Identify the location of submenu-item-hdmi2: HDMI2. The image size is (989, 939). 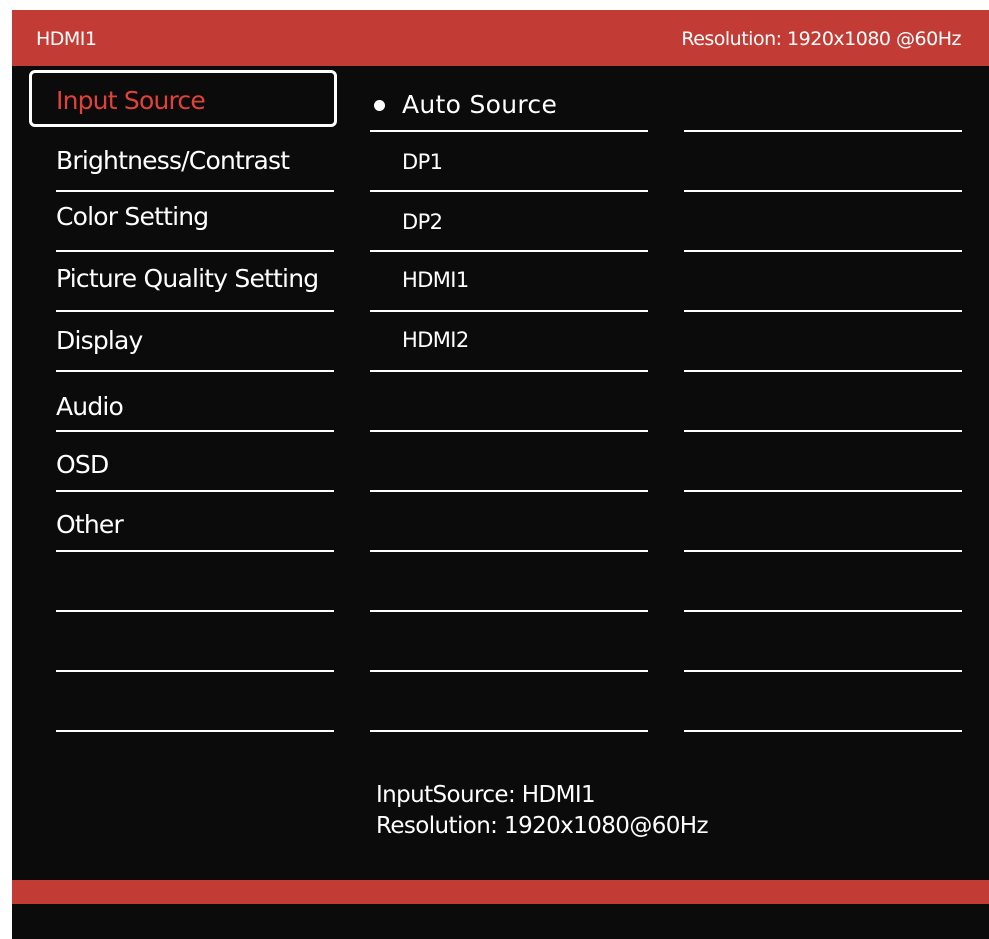
(509, 342).